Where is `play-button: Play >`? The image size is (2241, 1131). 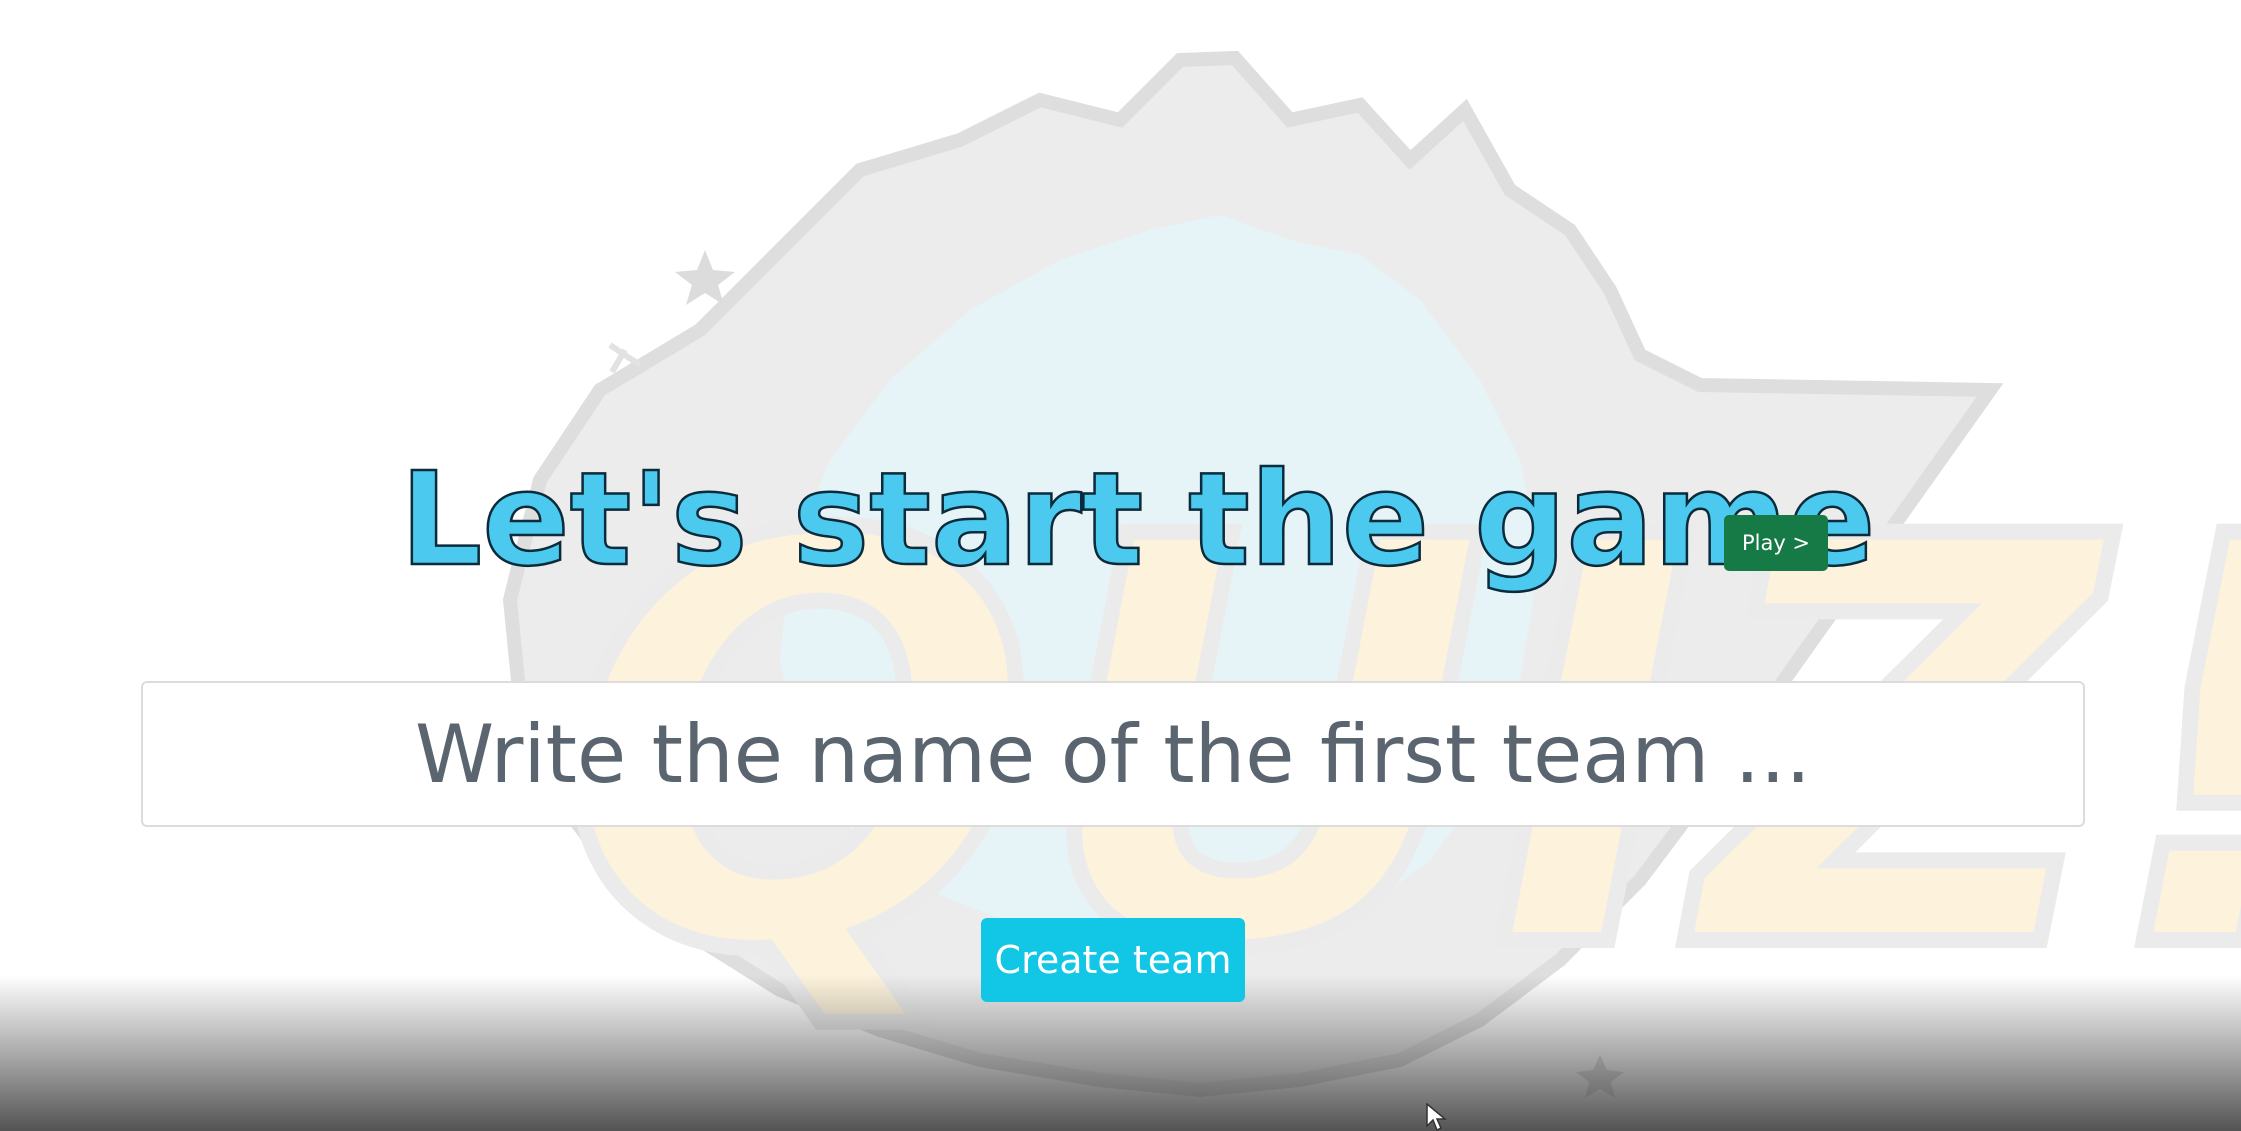
play-button: Play > is located at coordinates (1776, 543).